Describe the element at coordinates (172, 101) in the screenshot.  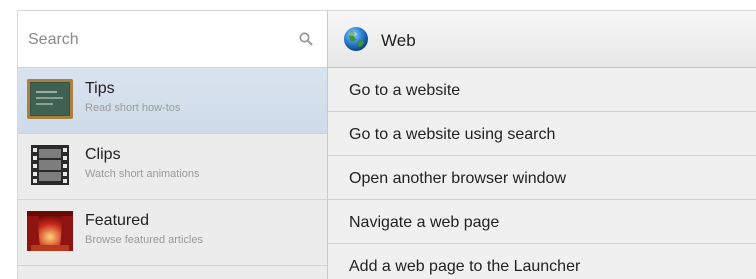
I see `sidebar-item-tips: Tips Read short how-tos` at that location.